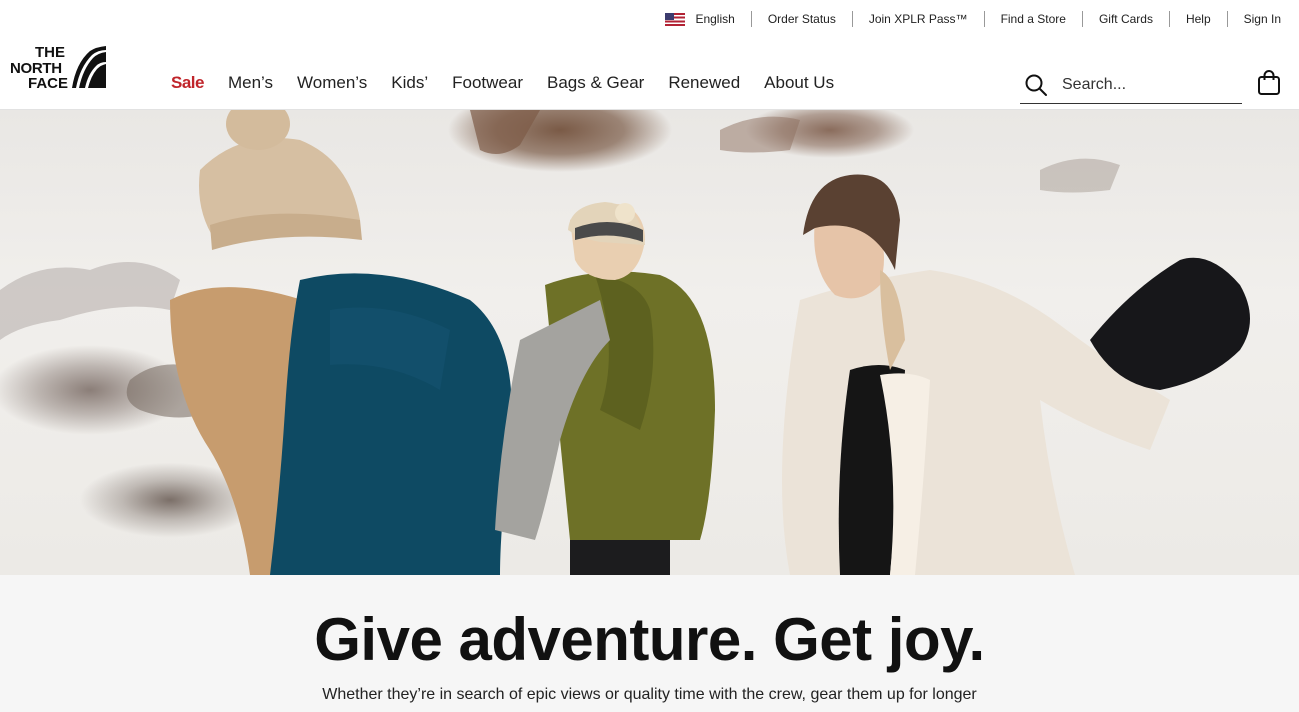 The width and height of the screenshot is (1299, 712). What do you see at coordinates (801, 19) in the screenshot?
I see `order-status-link: Order Status` at bounding box center [801, 19].